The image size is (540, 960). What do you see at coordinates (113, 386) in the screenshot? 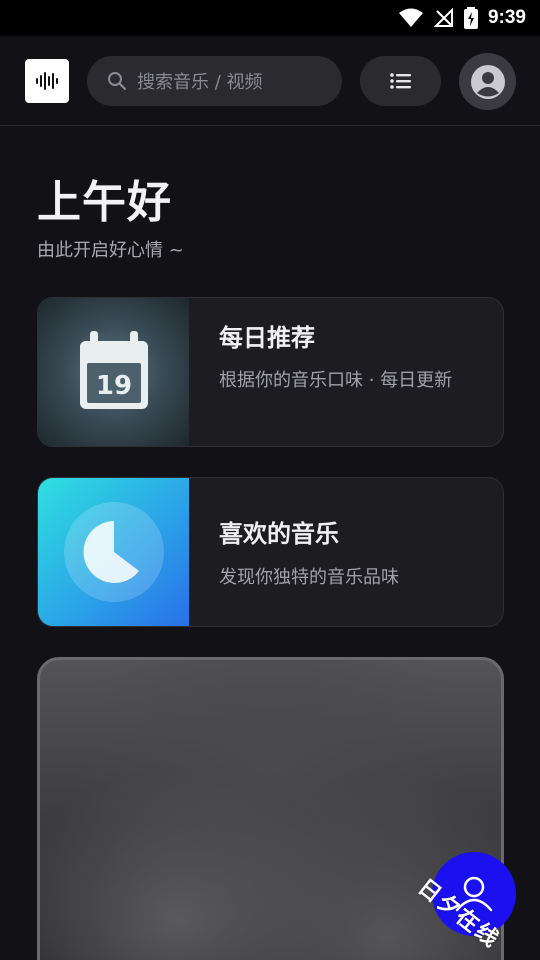
I see `calendar-day: 19` at bounding box center [113, 386].